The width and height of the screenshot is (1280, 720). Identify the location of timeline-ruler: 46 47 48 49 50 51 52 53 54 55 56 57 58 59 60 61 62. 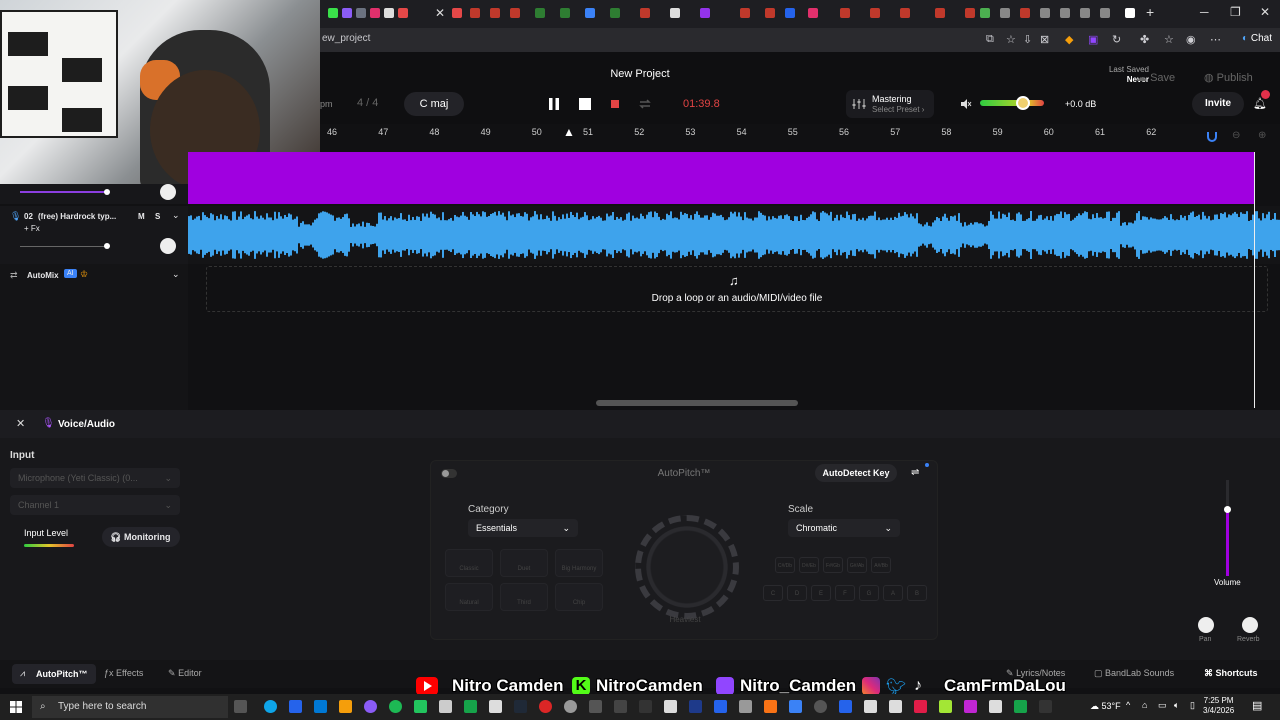
(800, 138).